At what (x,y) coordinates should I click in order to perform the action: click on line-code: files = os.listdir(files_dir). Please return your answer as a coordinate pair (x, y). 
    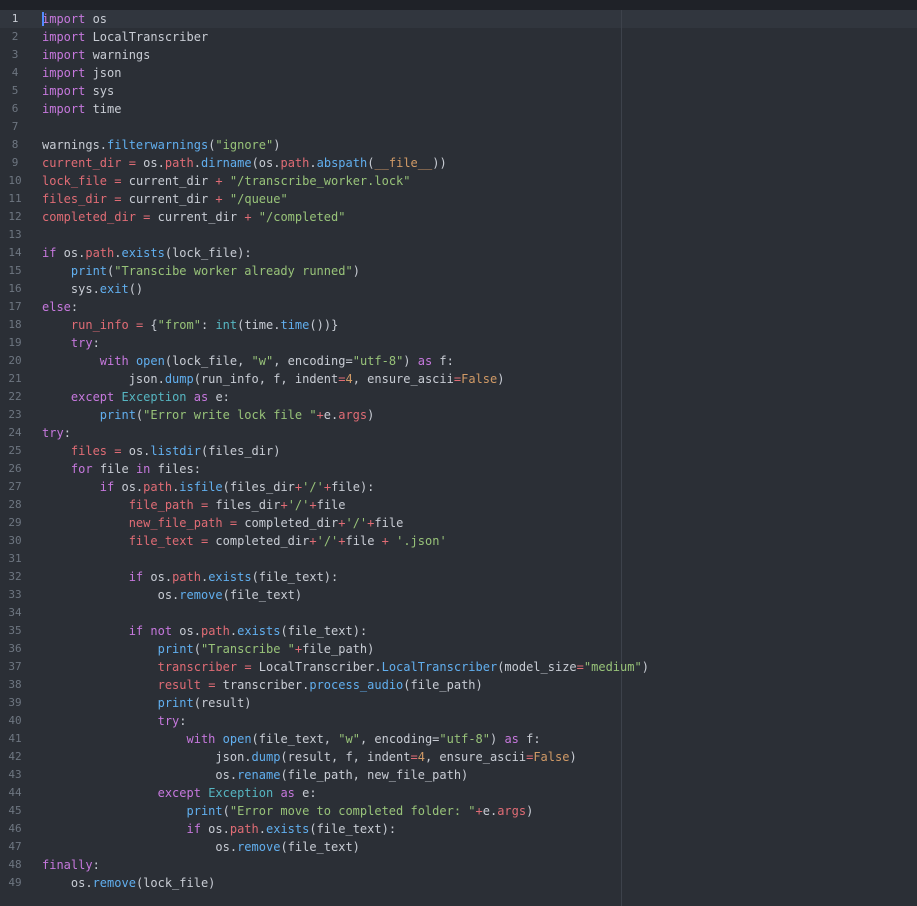
    Looking at the image, I should click on (161, 451).